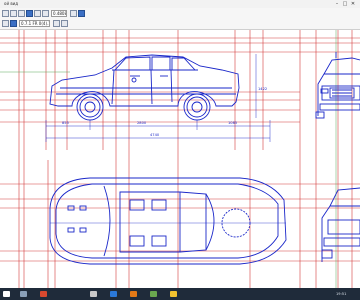 The image size is (360, 300). What do you see at coordinates (173, 294) in the screenshot?
I see `folder-icon` at bounding box center [173, 294].